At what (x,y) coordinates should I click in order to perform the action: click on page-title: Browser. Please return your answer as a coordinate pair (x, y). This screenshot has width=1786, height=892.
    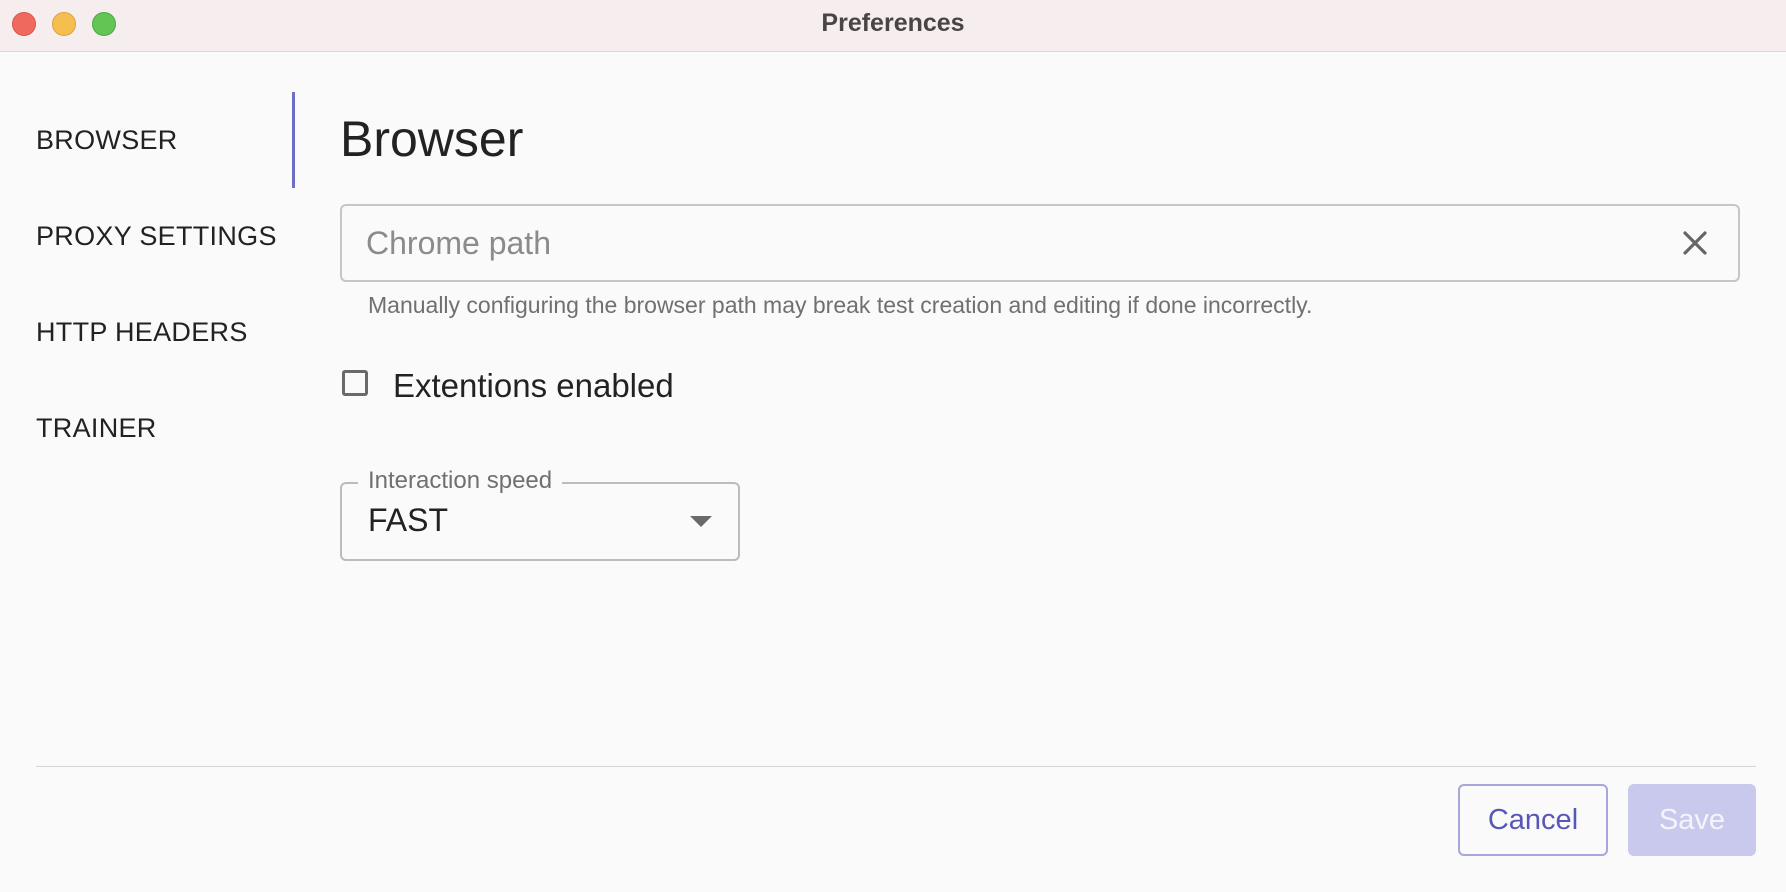
    Looking at the image, I should click on (432, 139).